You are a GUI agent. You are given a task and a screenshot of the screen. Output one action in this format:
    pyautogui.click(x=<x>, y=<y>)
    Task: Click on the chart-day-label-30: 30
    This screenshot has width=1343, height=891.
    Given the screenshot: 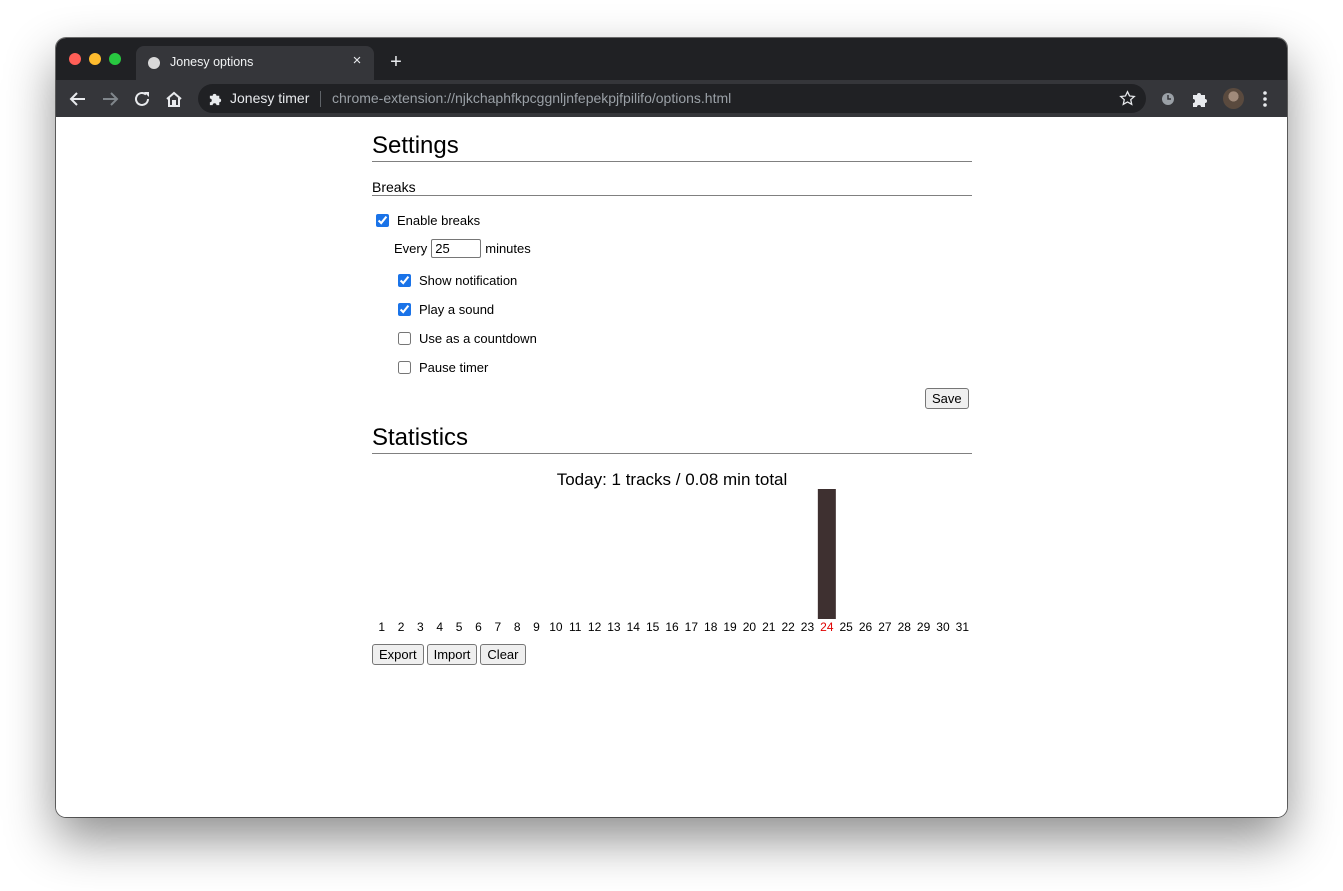 What is the action you would take?
    pyautogui.click(x=943, y=627)
    